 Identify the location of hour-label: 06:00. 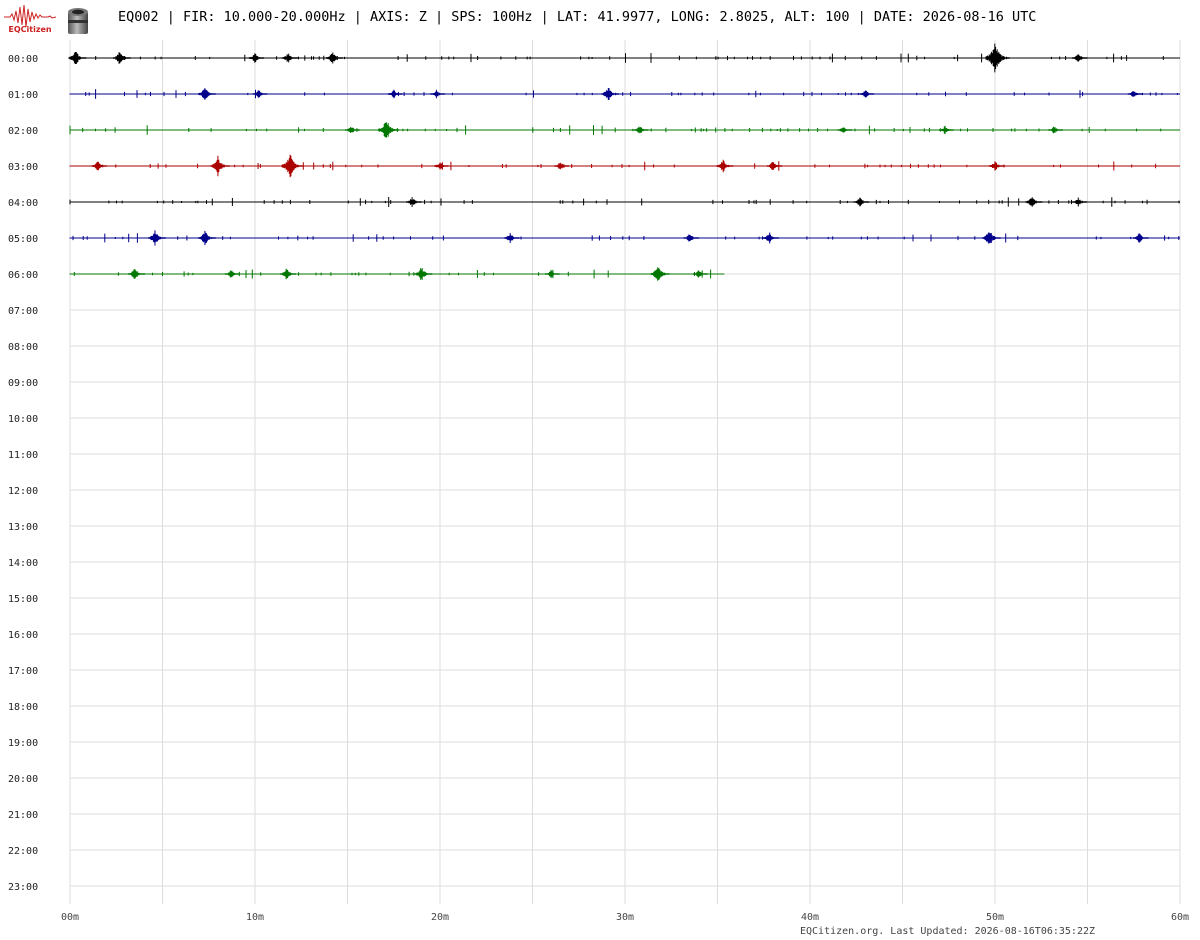
(23, 275).